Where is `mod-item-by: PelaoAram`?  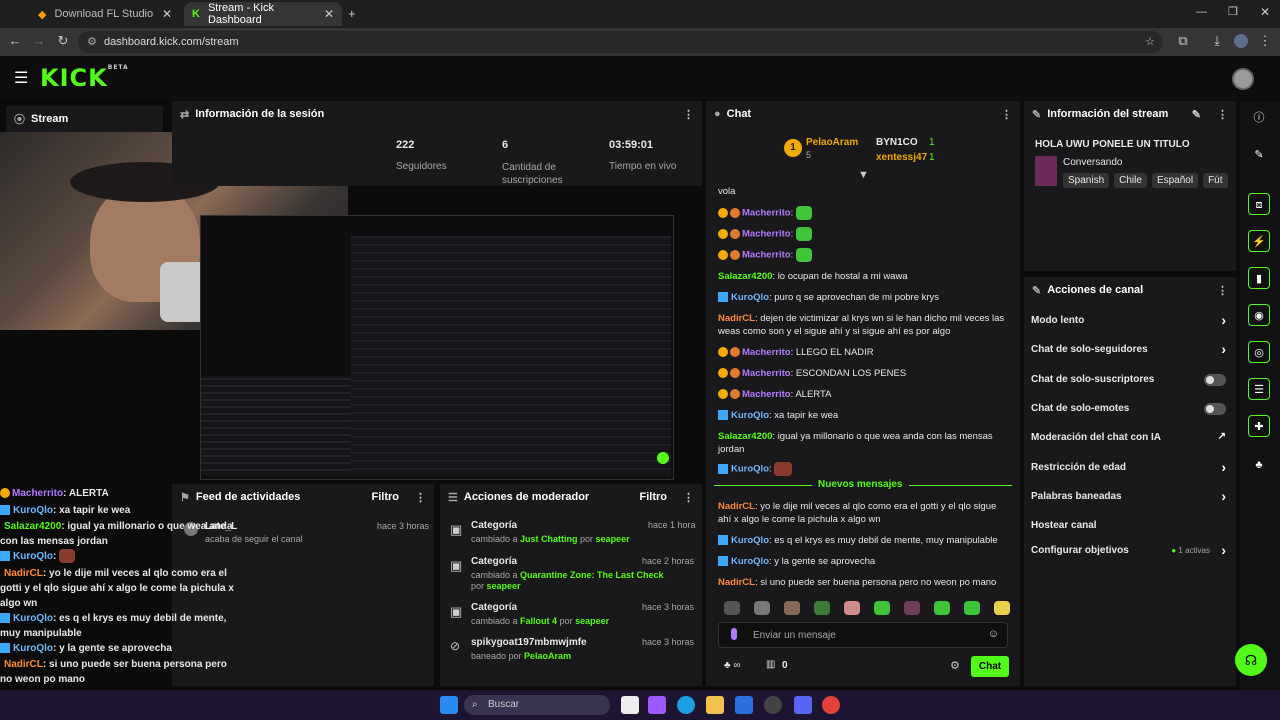 mod-item-by: PelaoAram is located at coordinates (547, 656).